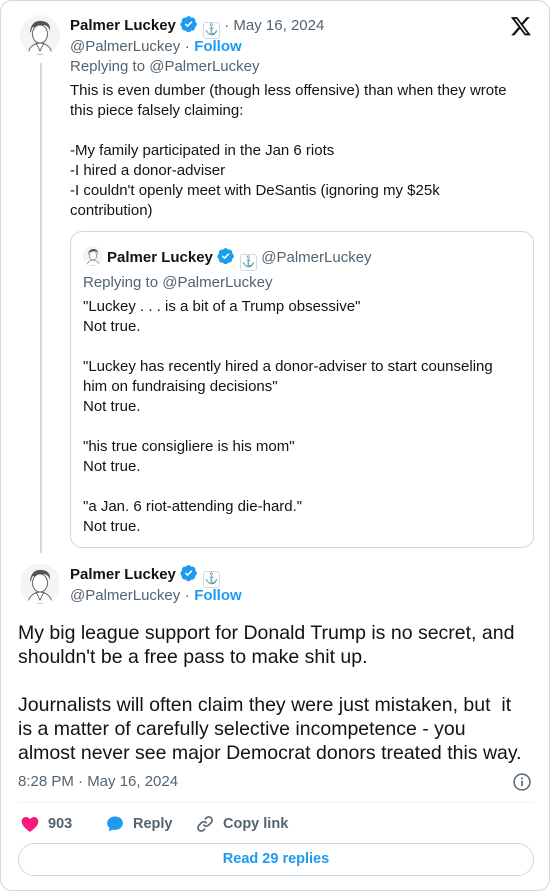 This screenshot has width=550, height=891. Describe the element at coordinates (276, 802) in the screenshot. I see `divider` at that location.